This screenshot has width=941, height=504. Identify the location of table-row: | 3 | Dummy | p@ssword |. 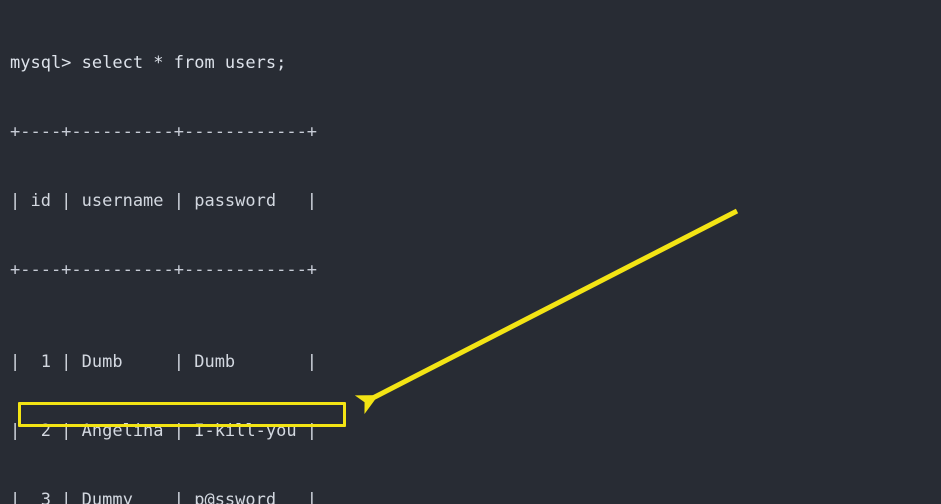
(164, 497).